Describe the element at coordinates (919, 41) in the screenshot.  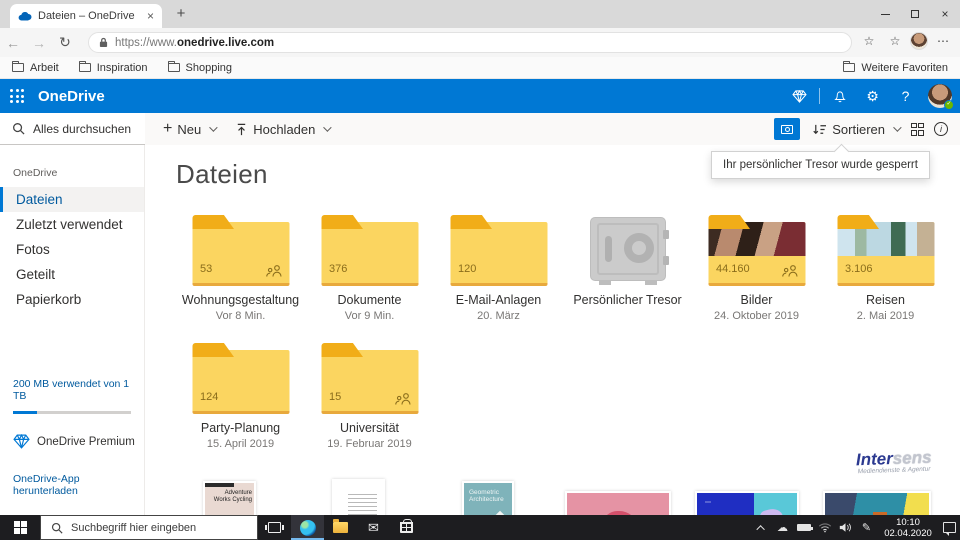
I see `browser-profile-avatar` at that location.